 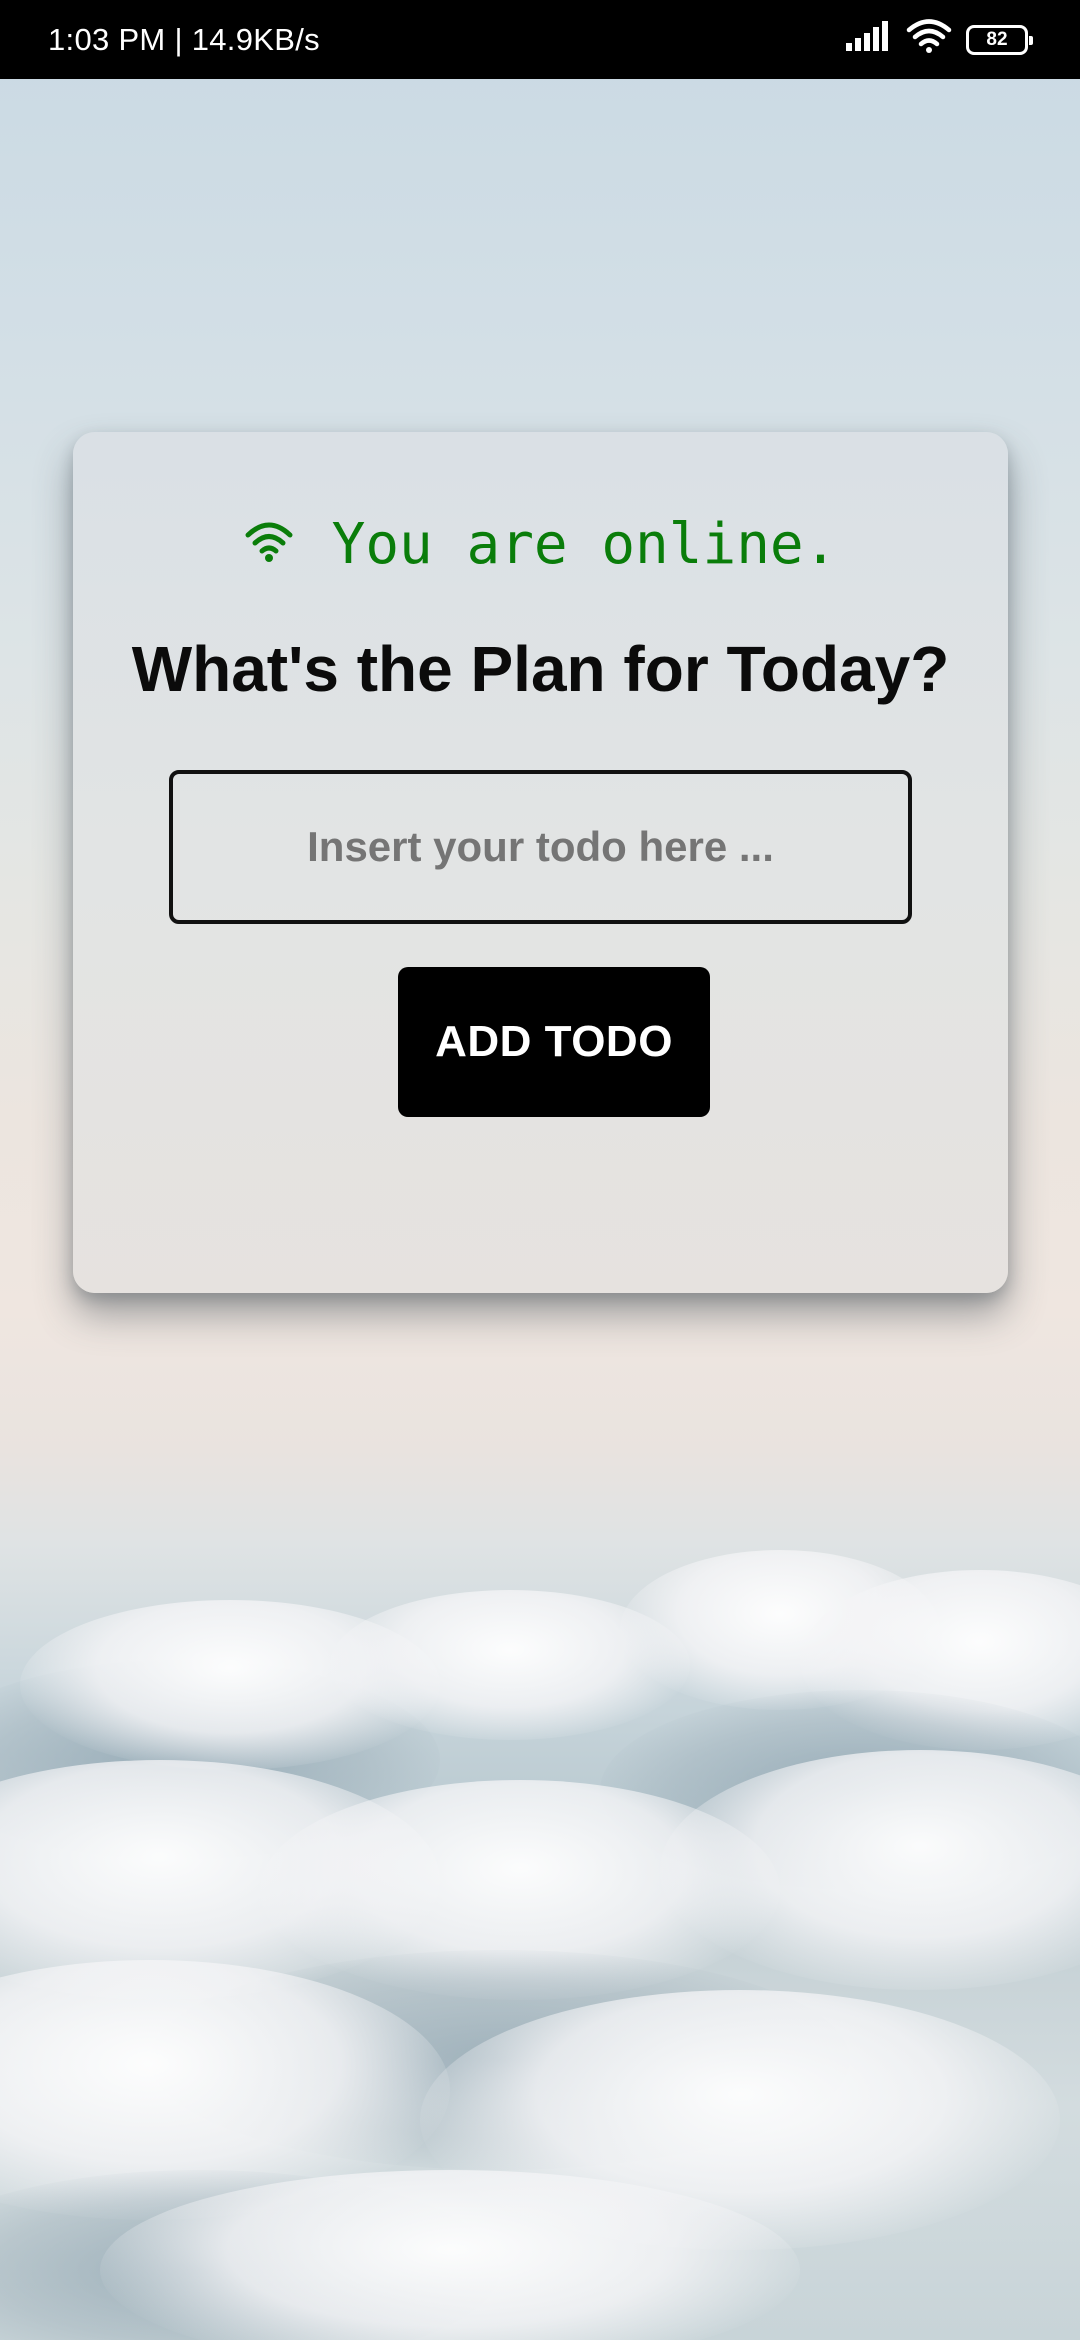 I want to click on status-bar: 1:03 PM | 14.9KB/s 82, so click(x=540, y=39).